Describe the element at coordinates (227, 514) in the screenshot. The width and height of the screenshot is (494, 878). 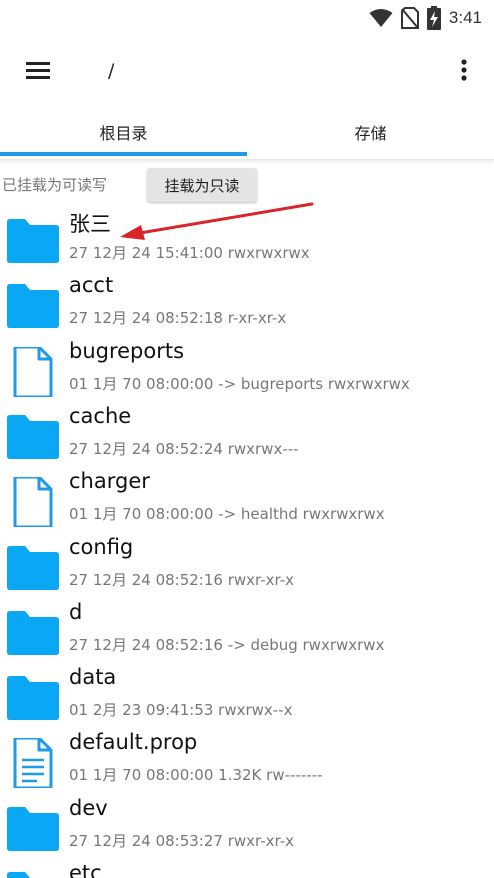
I see `file-meta: 01 1月 70 08:00:00 -> healthd rwxrwxrwx` at that location.